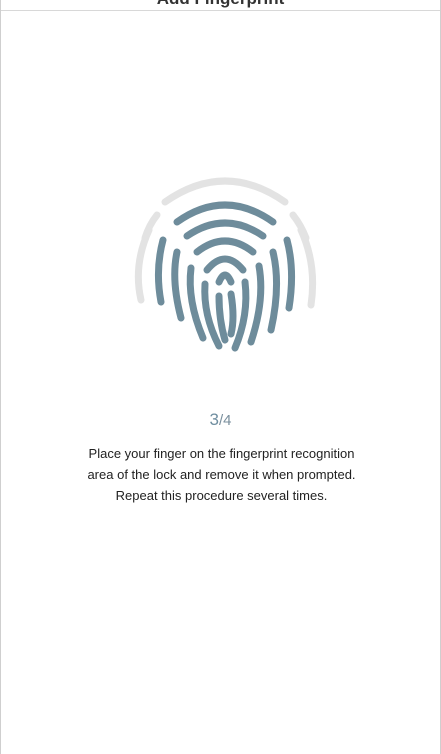 The image size is (441, 754). Describe the element at coordinates (214, 419) in the screenshot. I see `progress-current-step: 3` at that location.